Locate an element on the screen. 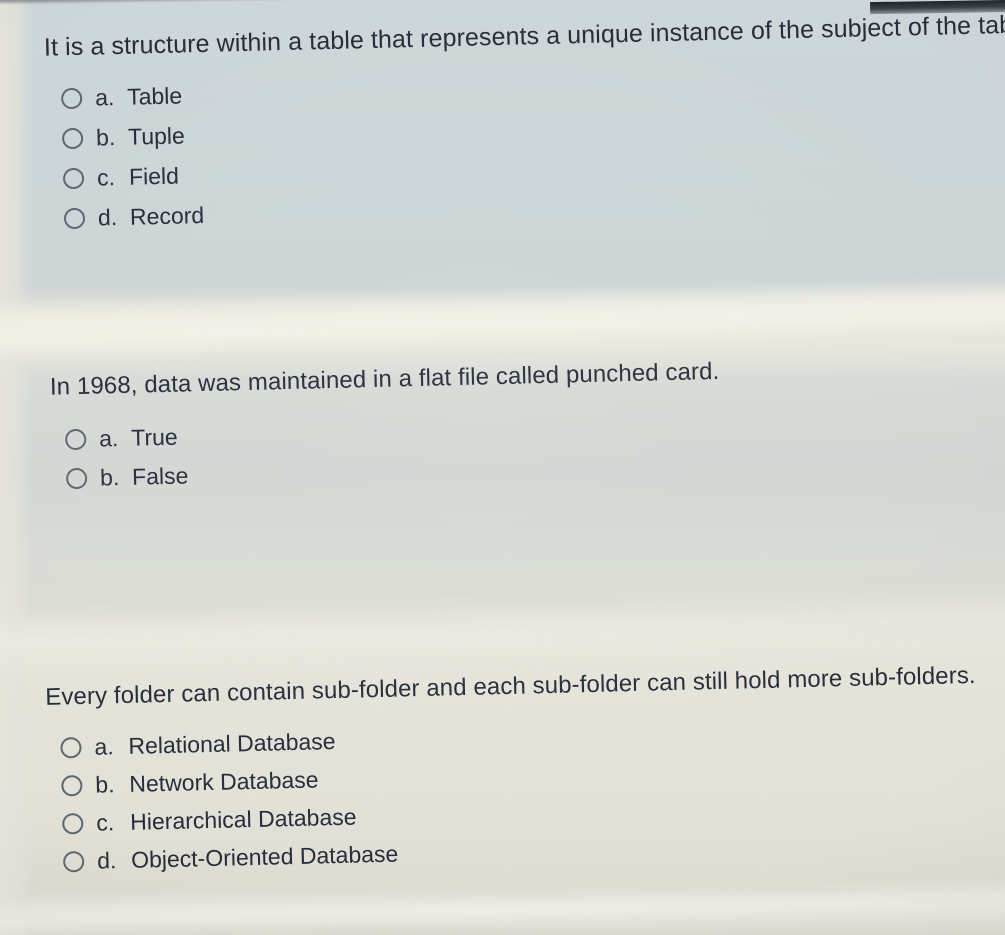  option-label: Table is located at coordinates (154, 96).